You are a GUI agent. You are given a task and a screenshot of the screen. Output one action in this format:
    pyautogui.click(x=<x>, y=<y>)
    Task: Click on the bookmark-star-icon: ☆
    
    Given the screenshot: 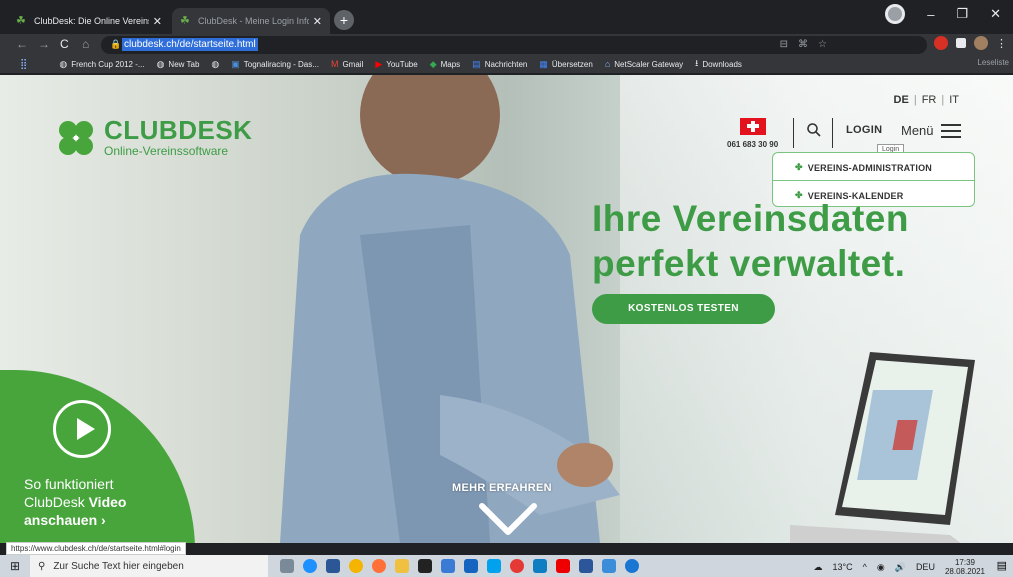 What is the action you would take?
    pyautogui.click(x=822, y=44)
    